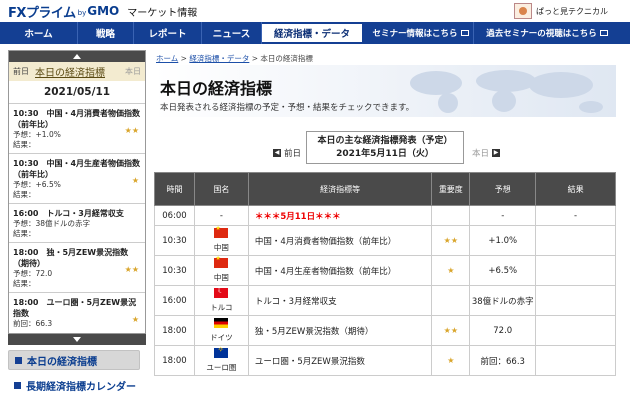 The height and width of the screenshot is (395, 630). Describe the element at coordinates (37, 134) in the screenshot. I see `event-forecast: 予想：+1.0%` at that location.